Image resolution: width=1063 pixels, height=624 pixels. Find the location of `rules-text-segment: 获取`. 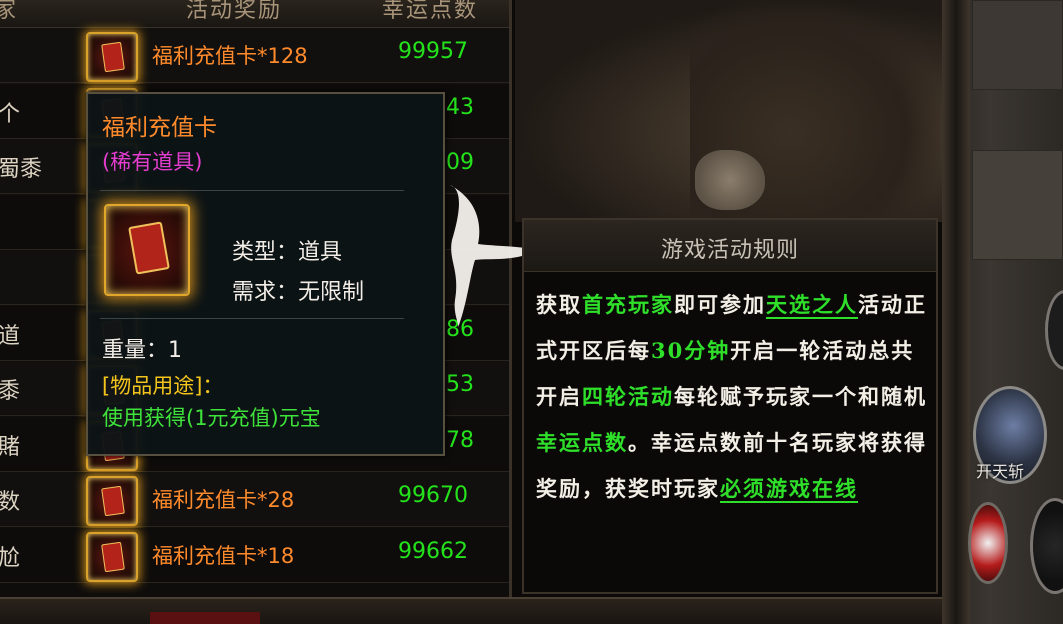

rules-text-segment: 获取 is located at coordinates (559, 304).